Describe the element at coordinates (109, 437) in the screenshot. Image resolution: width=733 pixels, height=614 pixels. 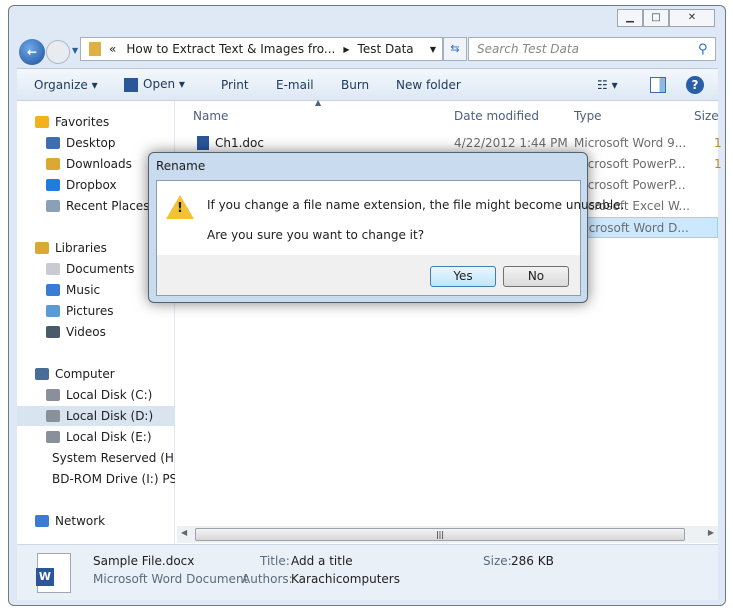
I see `sidebar-item-label: Local Disk (E:)` at that location.